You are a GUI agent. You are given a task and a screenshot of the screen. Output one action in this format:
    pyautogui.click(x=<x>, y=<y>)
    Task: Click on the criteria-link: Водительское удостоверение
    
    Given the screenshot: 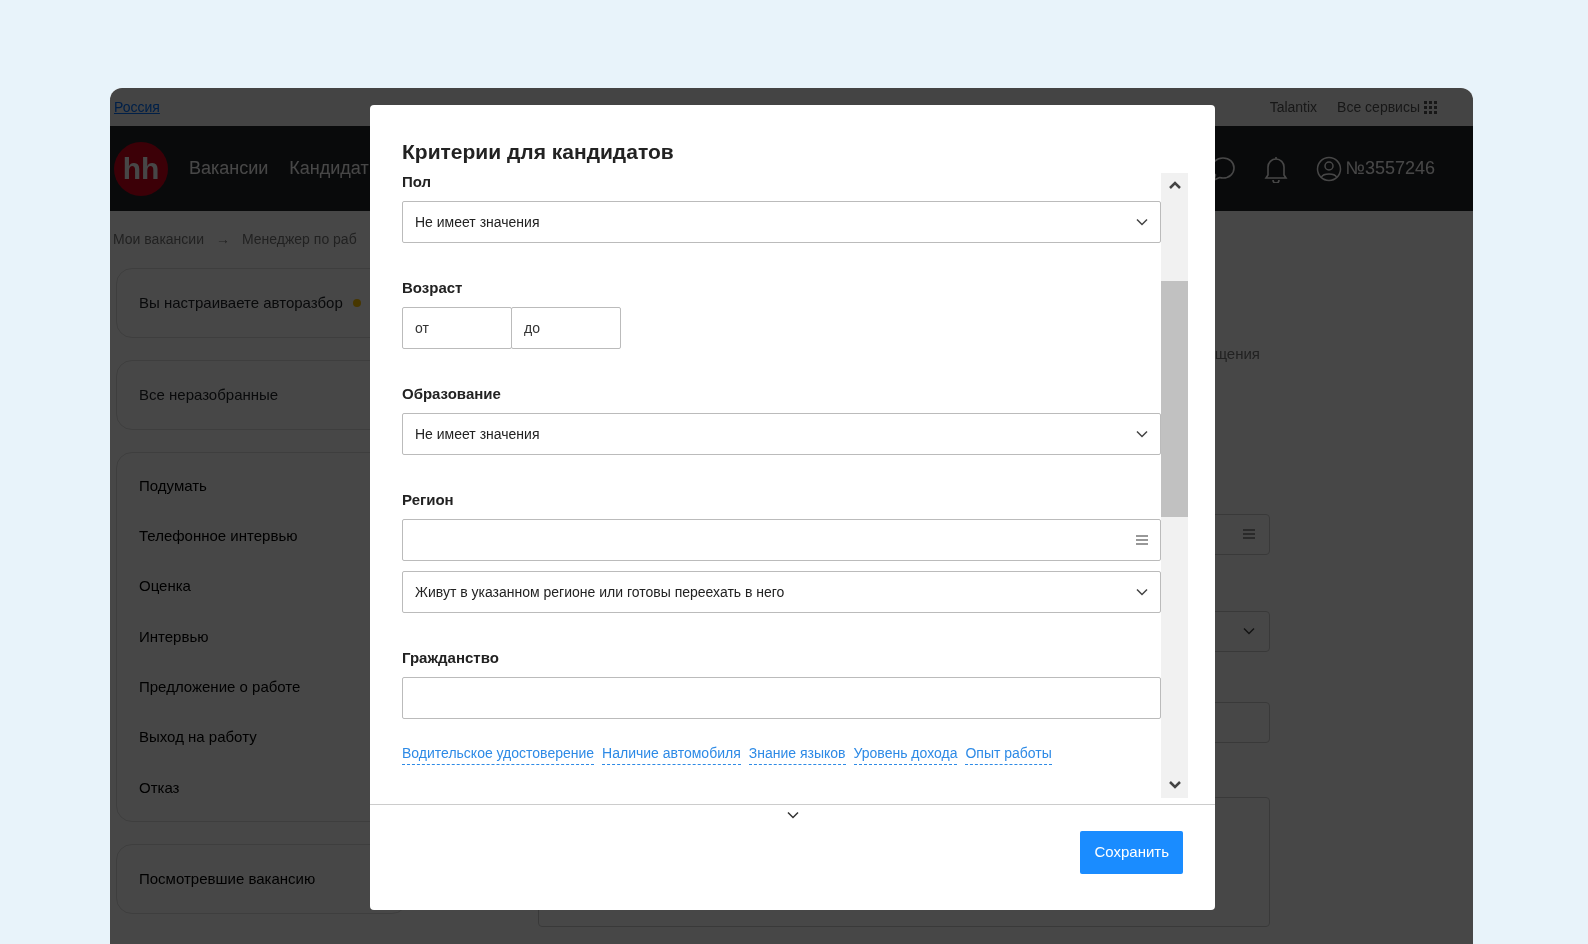 What is the action you would take?
    pyautogui.click(x=498, y=754)
    